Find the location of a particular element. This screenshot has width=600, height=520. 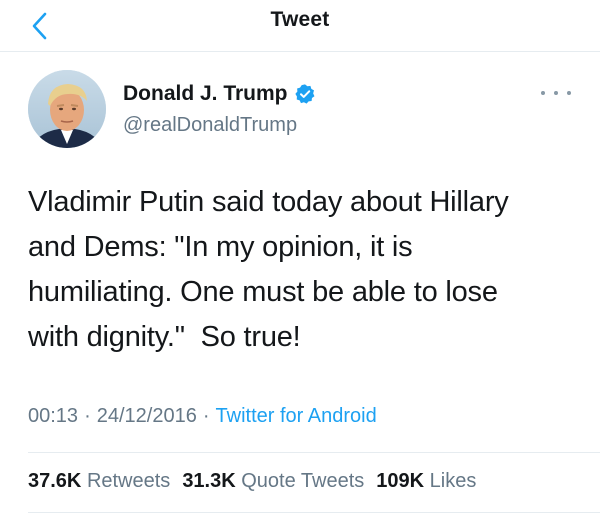

author-name-row: Donald J. Trump is located at coordinates (219, 94).